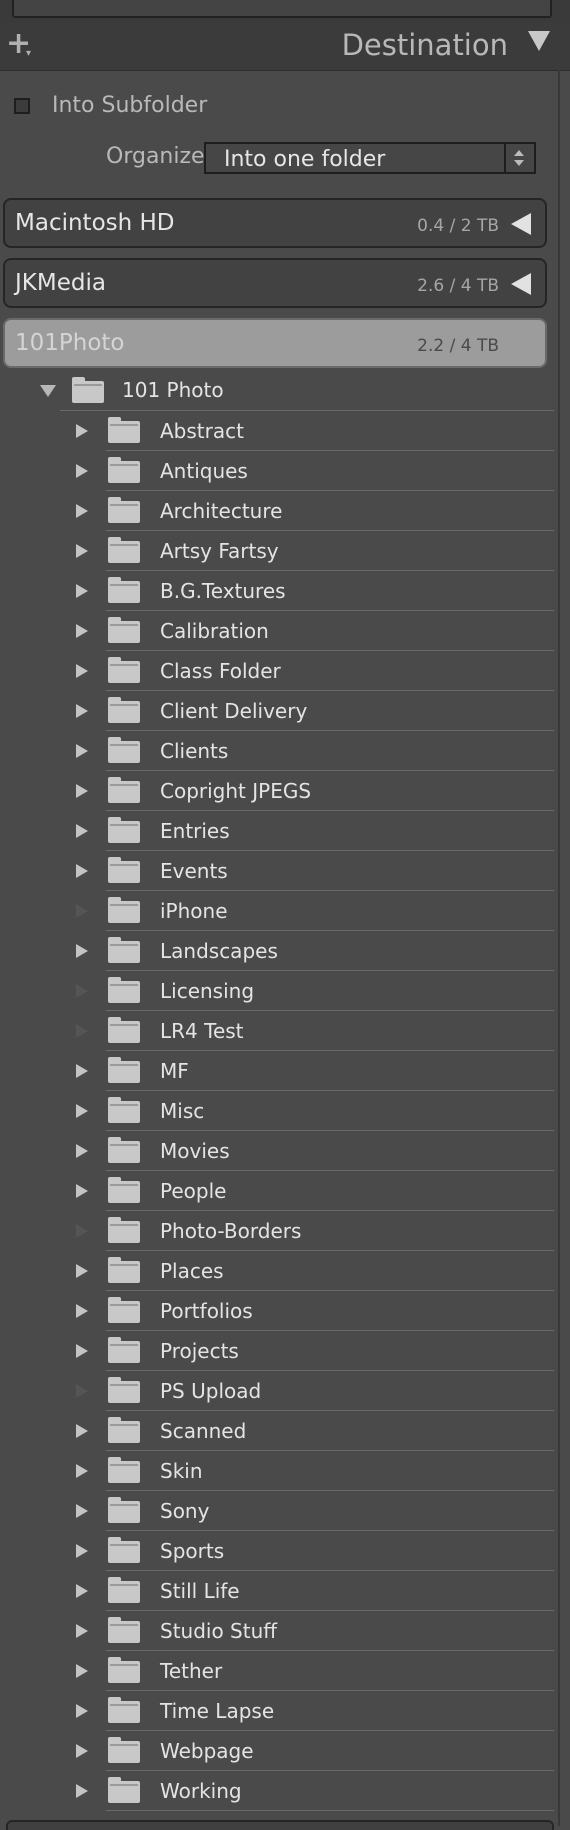 The image size is (570, 1830). What do you see at coordinates (285, 1311) in the screenshot?
I see `folder-row: Portfolios` at bounding box center [285, 1311].